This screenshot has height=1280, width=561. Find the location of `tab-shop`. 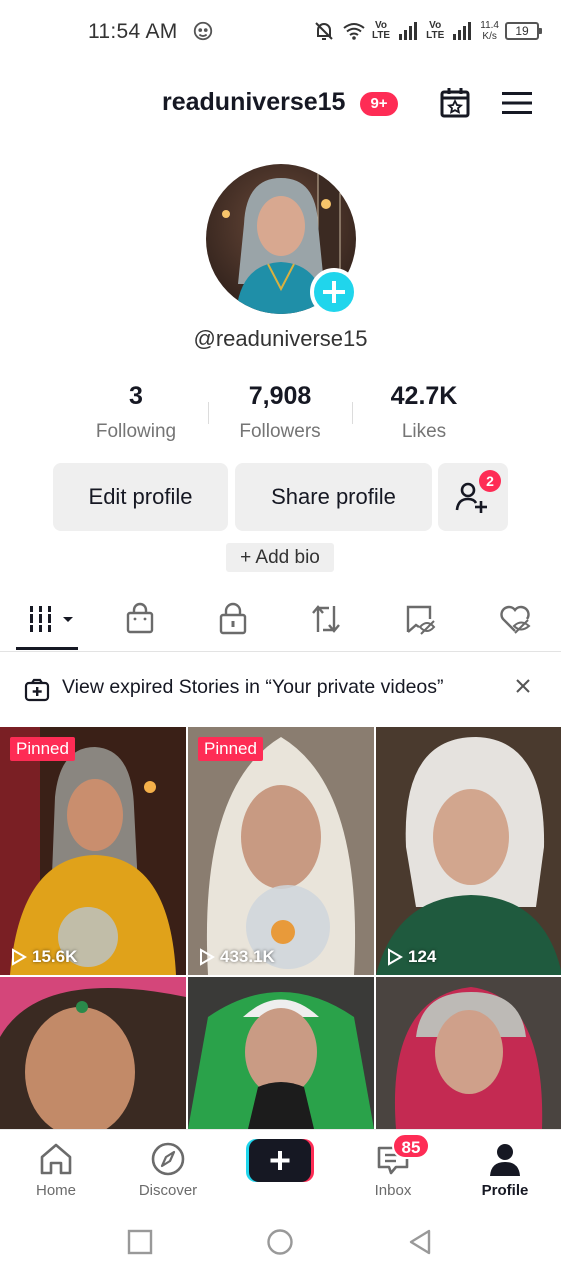

tab-shop is located at coordinates (140, 619).